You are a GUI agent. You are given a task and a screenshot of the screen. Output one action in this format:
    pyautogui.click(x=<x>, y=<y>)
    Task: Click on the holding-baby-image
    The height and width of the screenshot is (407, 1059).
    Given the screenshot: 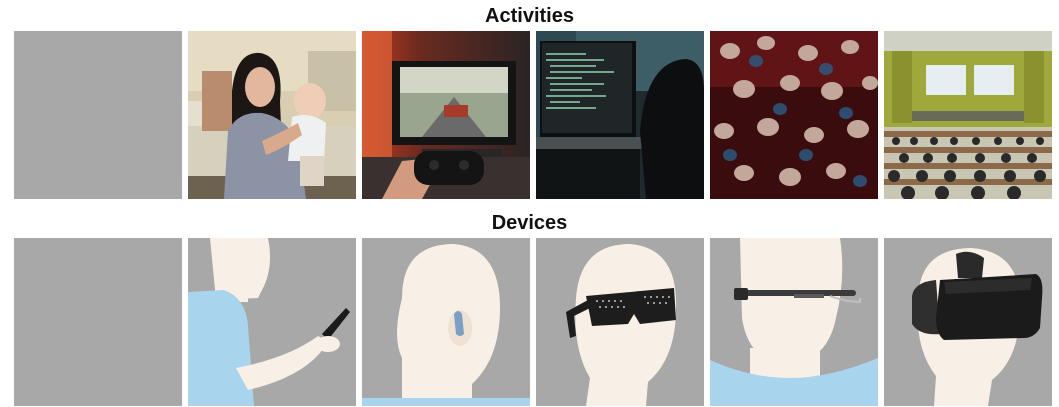 What is the action you would take?
    pyautogui.click(x=272, y=115)
    